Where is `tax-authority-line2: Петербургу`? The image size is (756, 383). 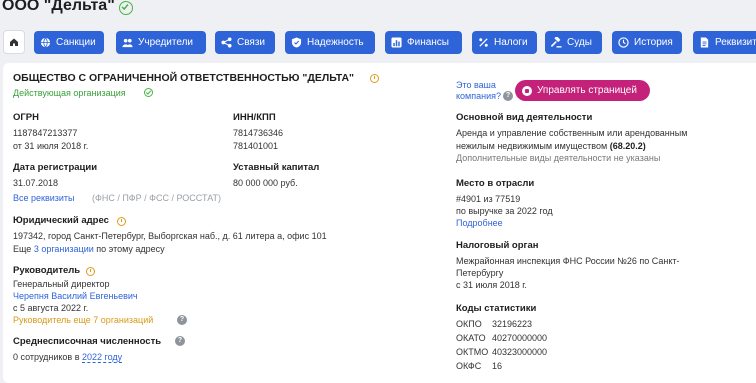
tax-authority-line2: Петербургу is located at coordinates (480, 273).